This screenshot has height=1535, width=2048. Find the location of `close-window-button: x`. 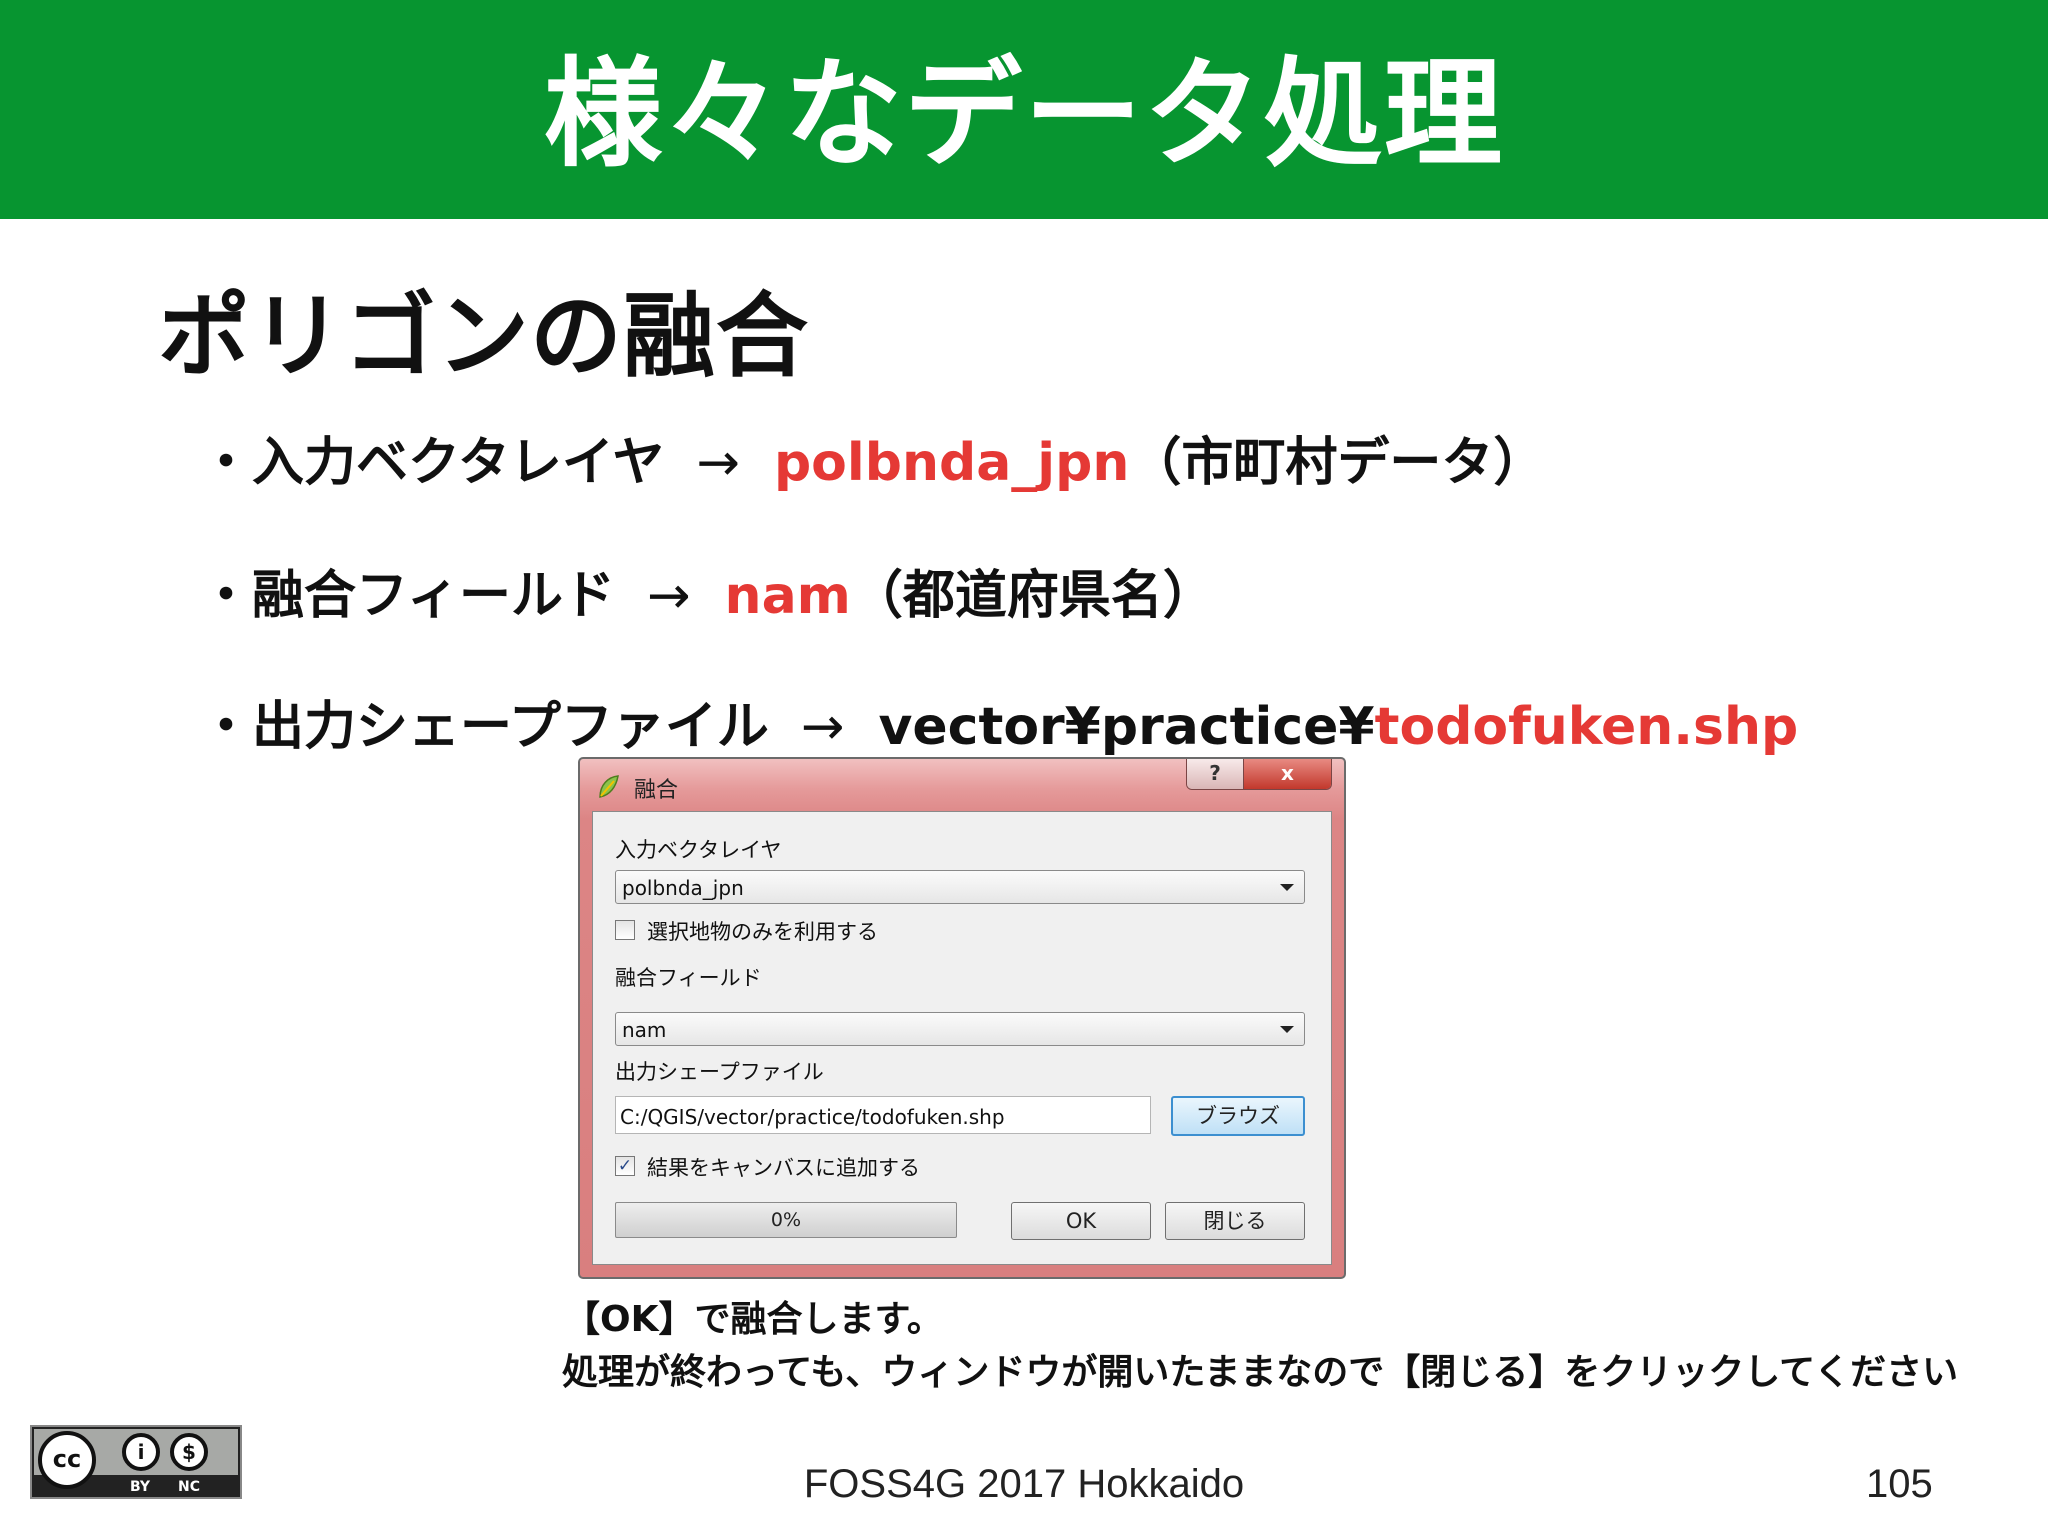

close-window-button: x is located at coordinates (1287, 774).